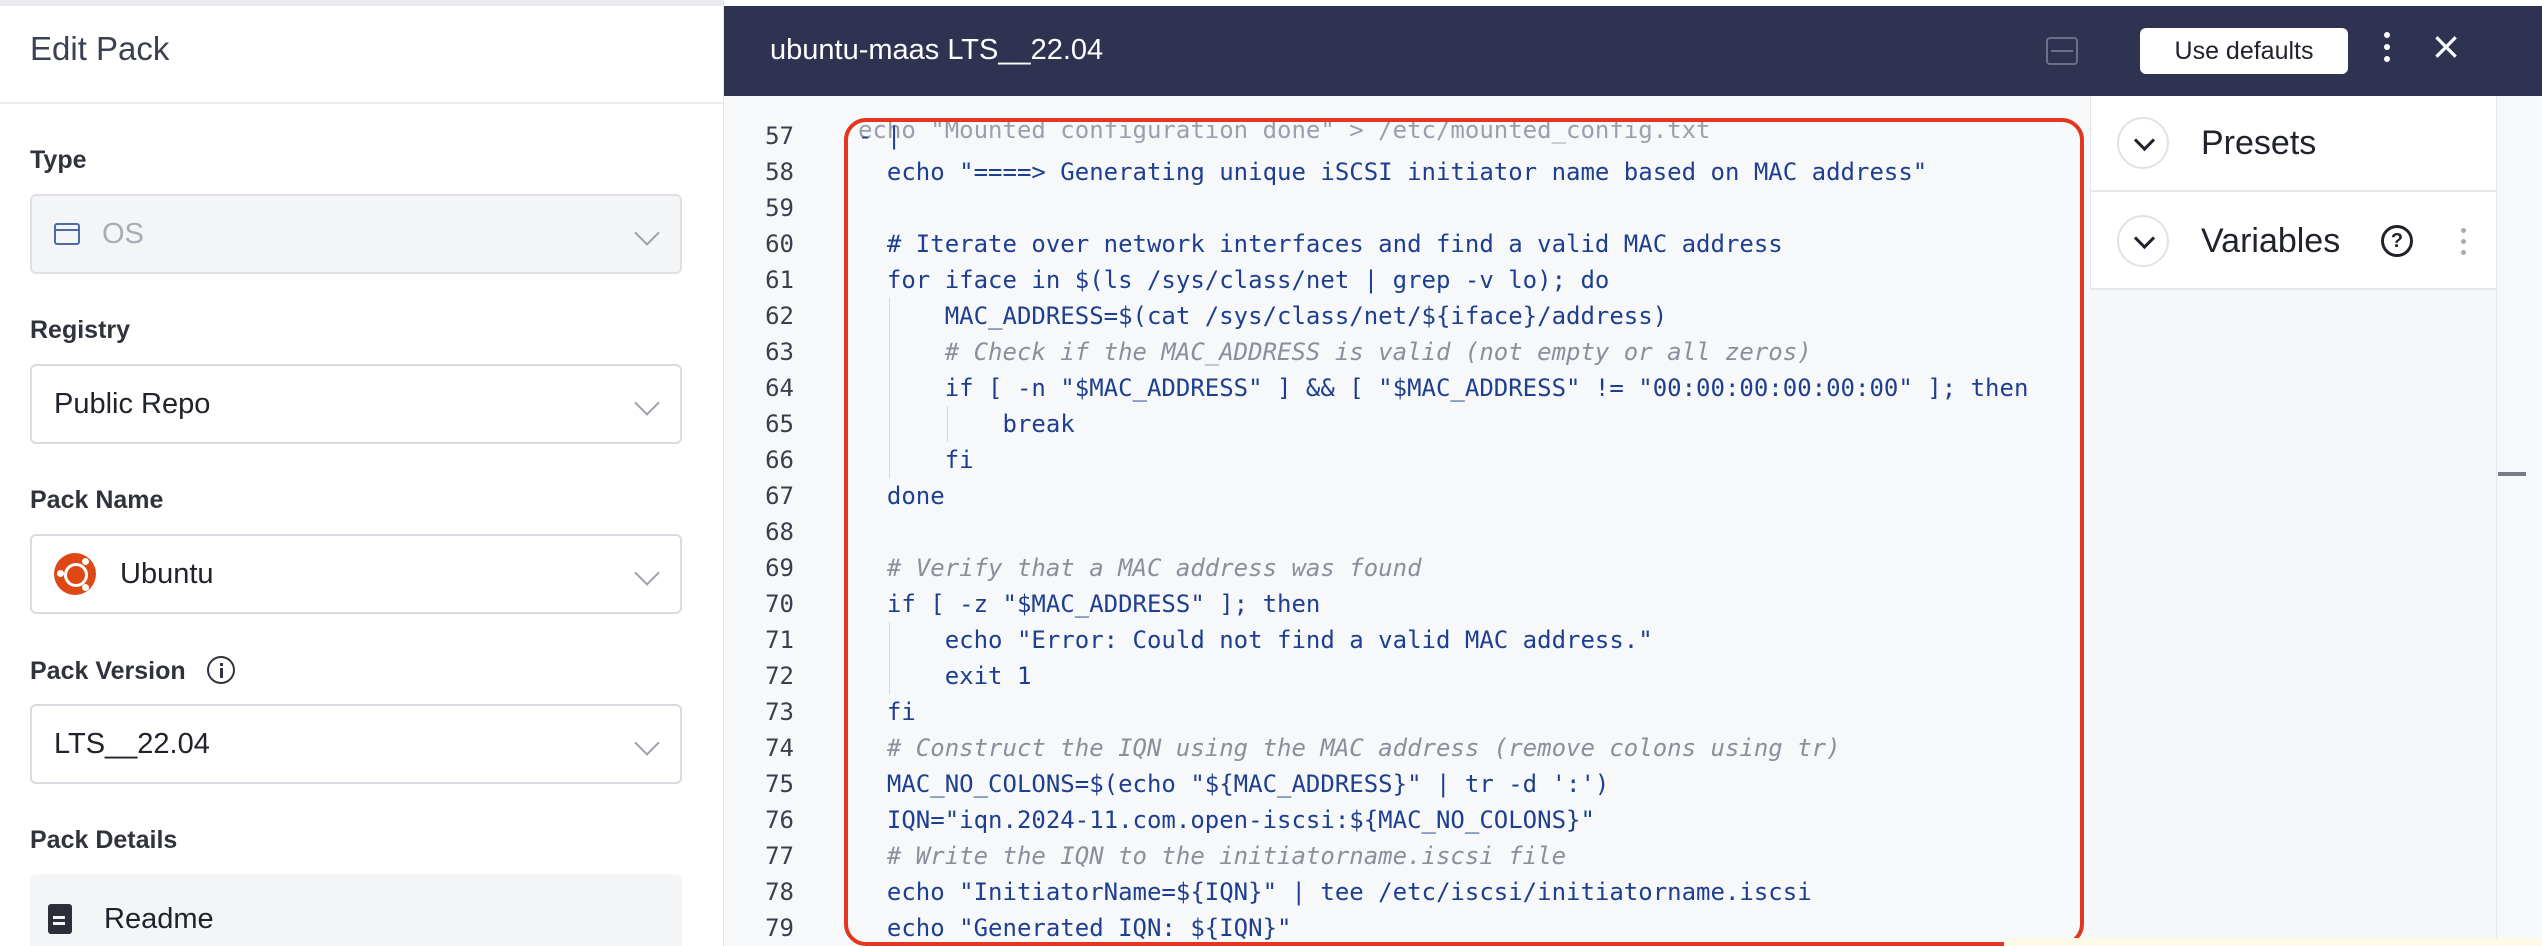  Describe the element at coordinates (779, 460) in the screenshot. I see `line-number: 66` at that location.